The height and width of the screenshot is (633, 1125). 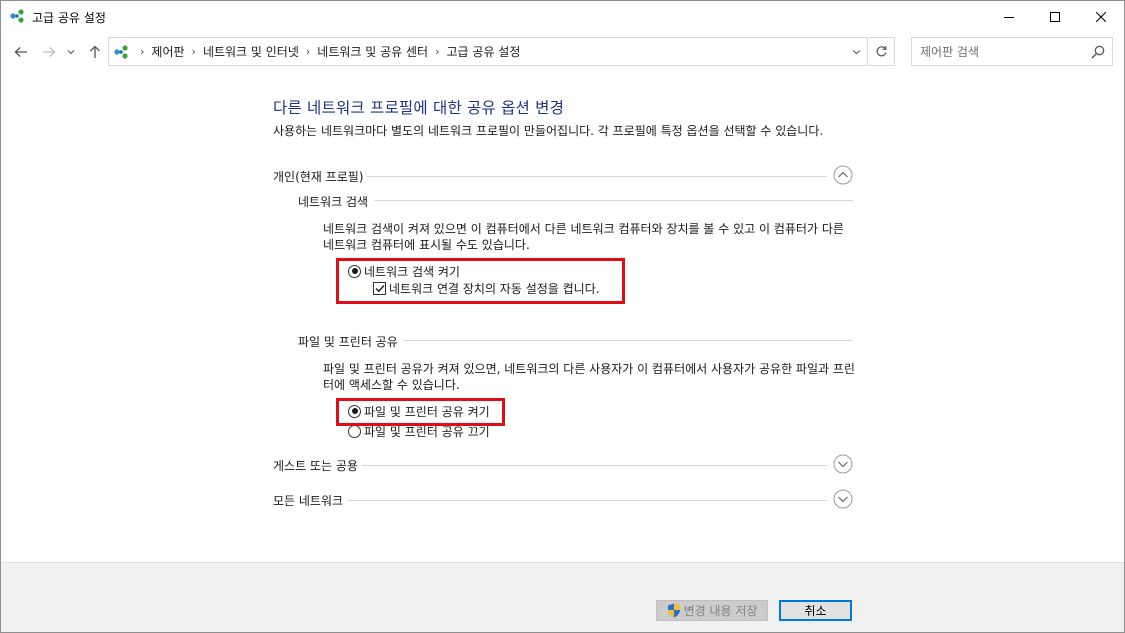 I want to click on file-sharing-on-radio, so click(x=354, y=411).